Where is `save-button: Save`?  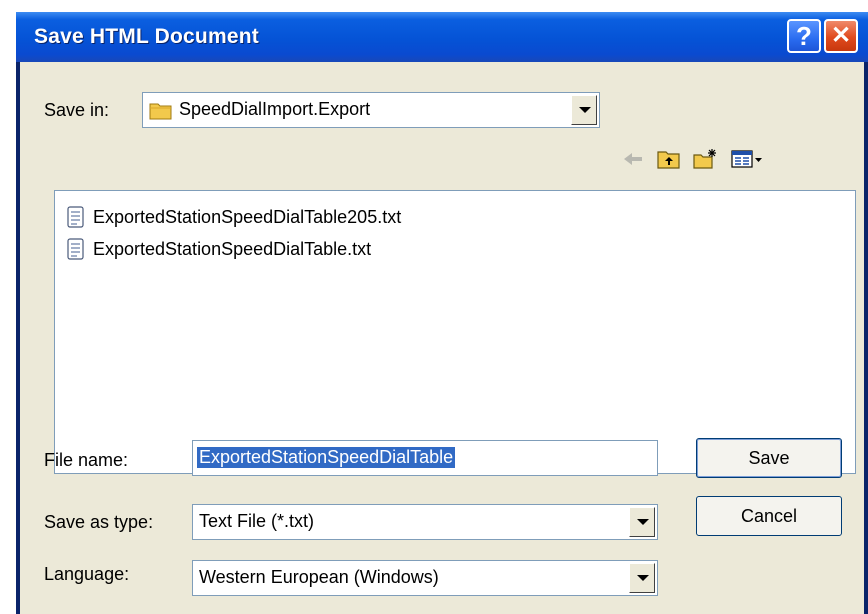
save-button: Save is located at coordinates (769, 458).